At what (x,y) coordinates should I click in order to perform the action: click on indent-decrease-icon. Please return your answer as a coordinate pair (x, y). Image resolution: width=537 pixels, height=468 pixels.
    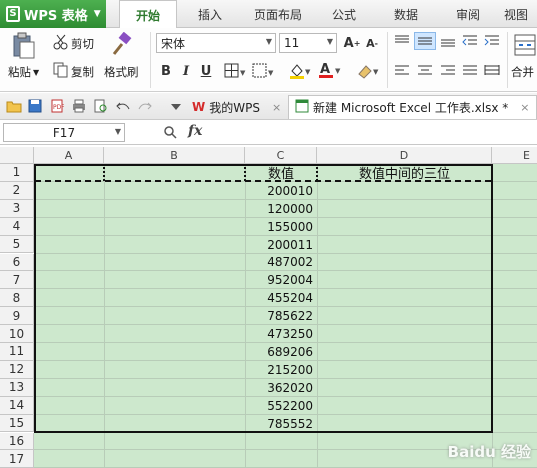
    Looking at the image, I should click on (470, 42).